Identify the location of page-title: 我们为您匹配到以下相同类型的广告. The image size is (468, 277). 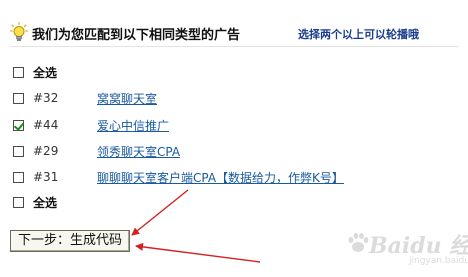
(136, 35).